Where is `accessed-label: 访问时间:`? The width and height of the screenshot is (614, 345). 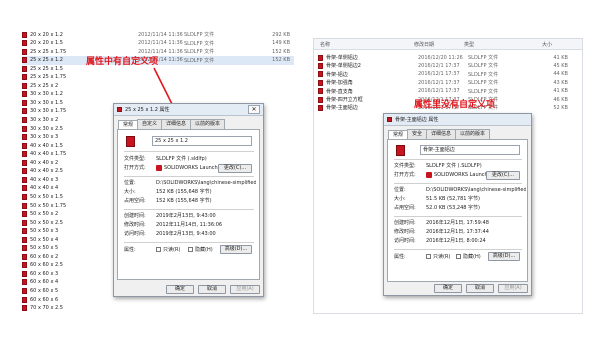 accessed-label: 访问时间: is located at coordinates (135, 234).